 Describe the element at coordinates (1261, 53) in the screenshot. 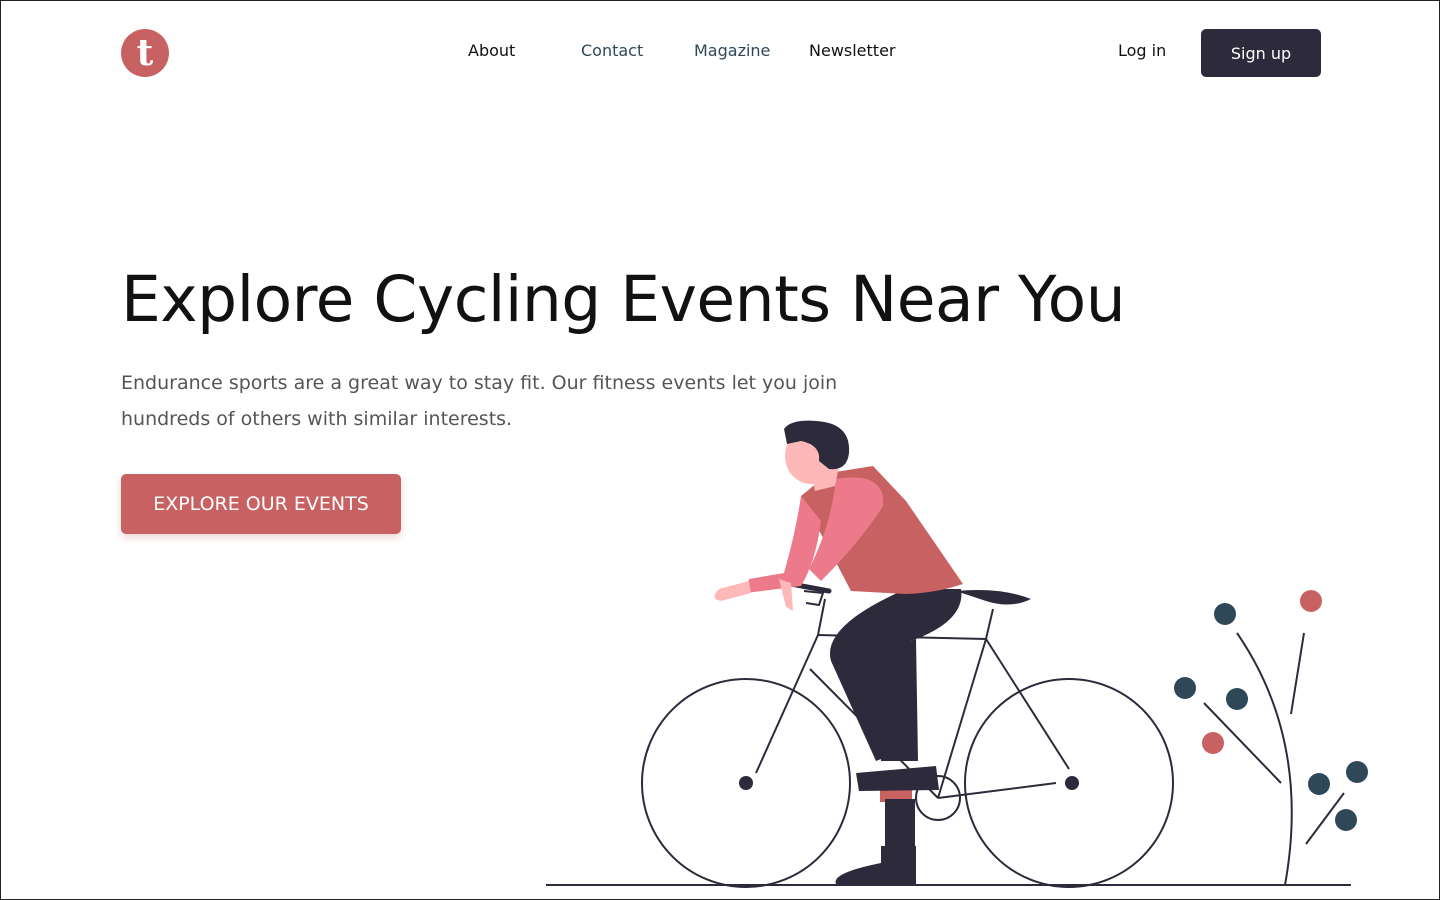

I see `signup-button: Sign up` at that location.